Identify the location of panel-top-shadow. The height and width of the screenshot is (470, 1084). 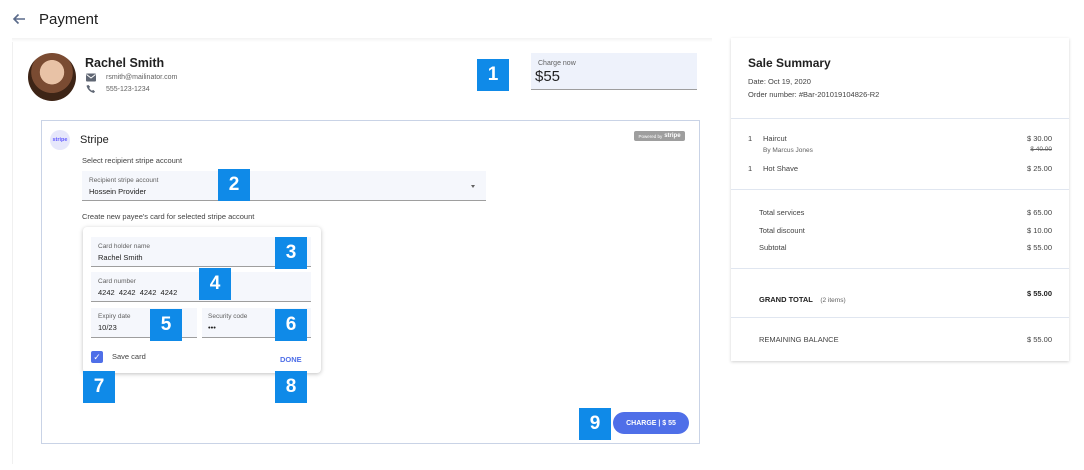
(362, 40).